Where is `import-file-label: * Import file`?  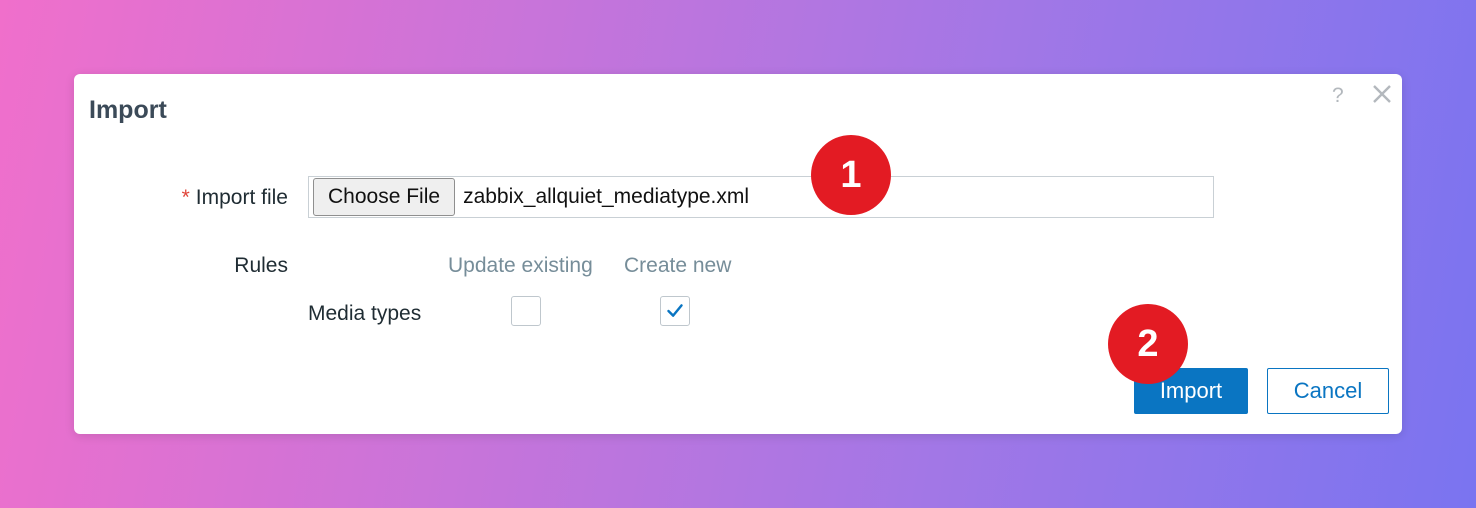
import-file-label: * Import file is located at coordinates (227, 198).